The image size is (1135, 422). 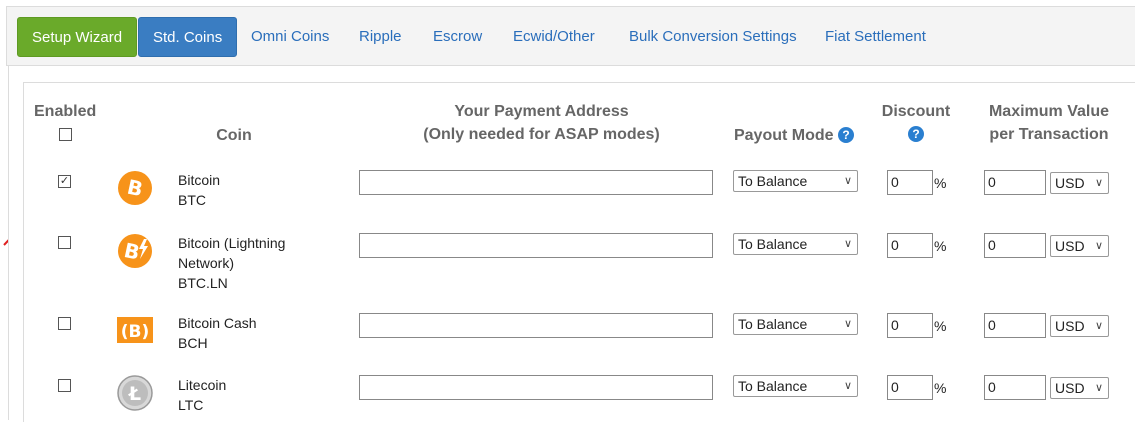 I want to click on litecoin-icon: Ł, so click(x=135, y=393).